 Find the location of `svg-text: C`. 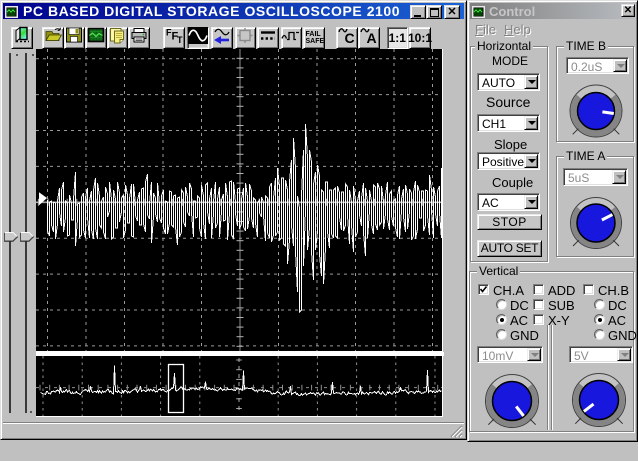

svg-text: C is located at coordinates (349, 38).